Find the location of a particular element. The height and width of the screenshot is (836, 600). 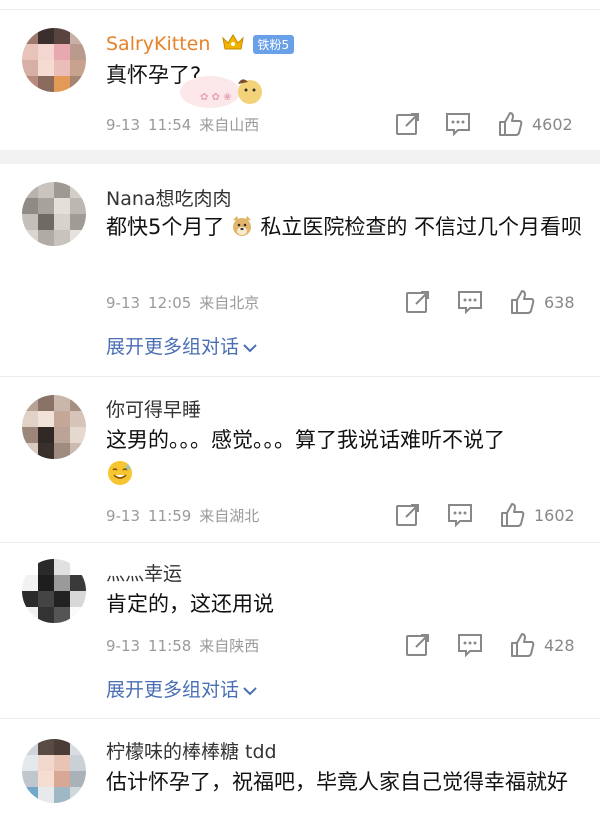

comment-username: SalryKitten 铁粉5 is located at coordinates (200, 44).